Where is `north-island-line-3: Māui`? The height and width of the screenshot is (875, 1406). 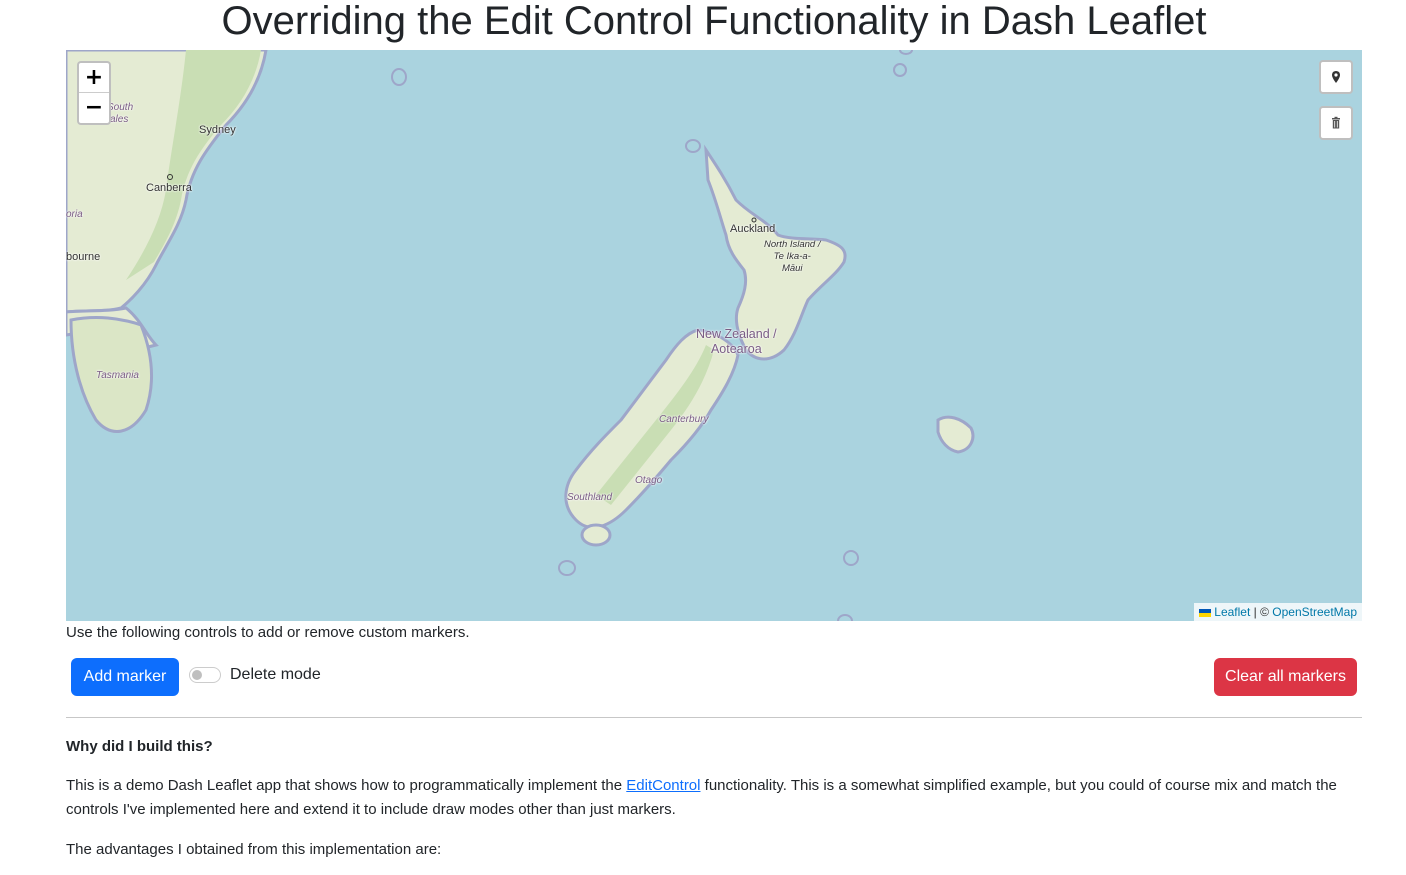
north-island-line-3: Māui is located at coordinates (792, 268).